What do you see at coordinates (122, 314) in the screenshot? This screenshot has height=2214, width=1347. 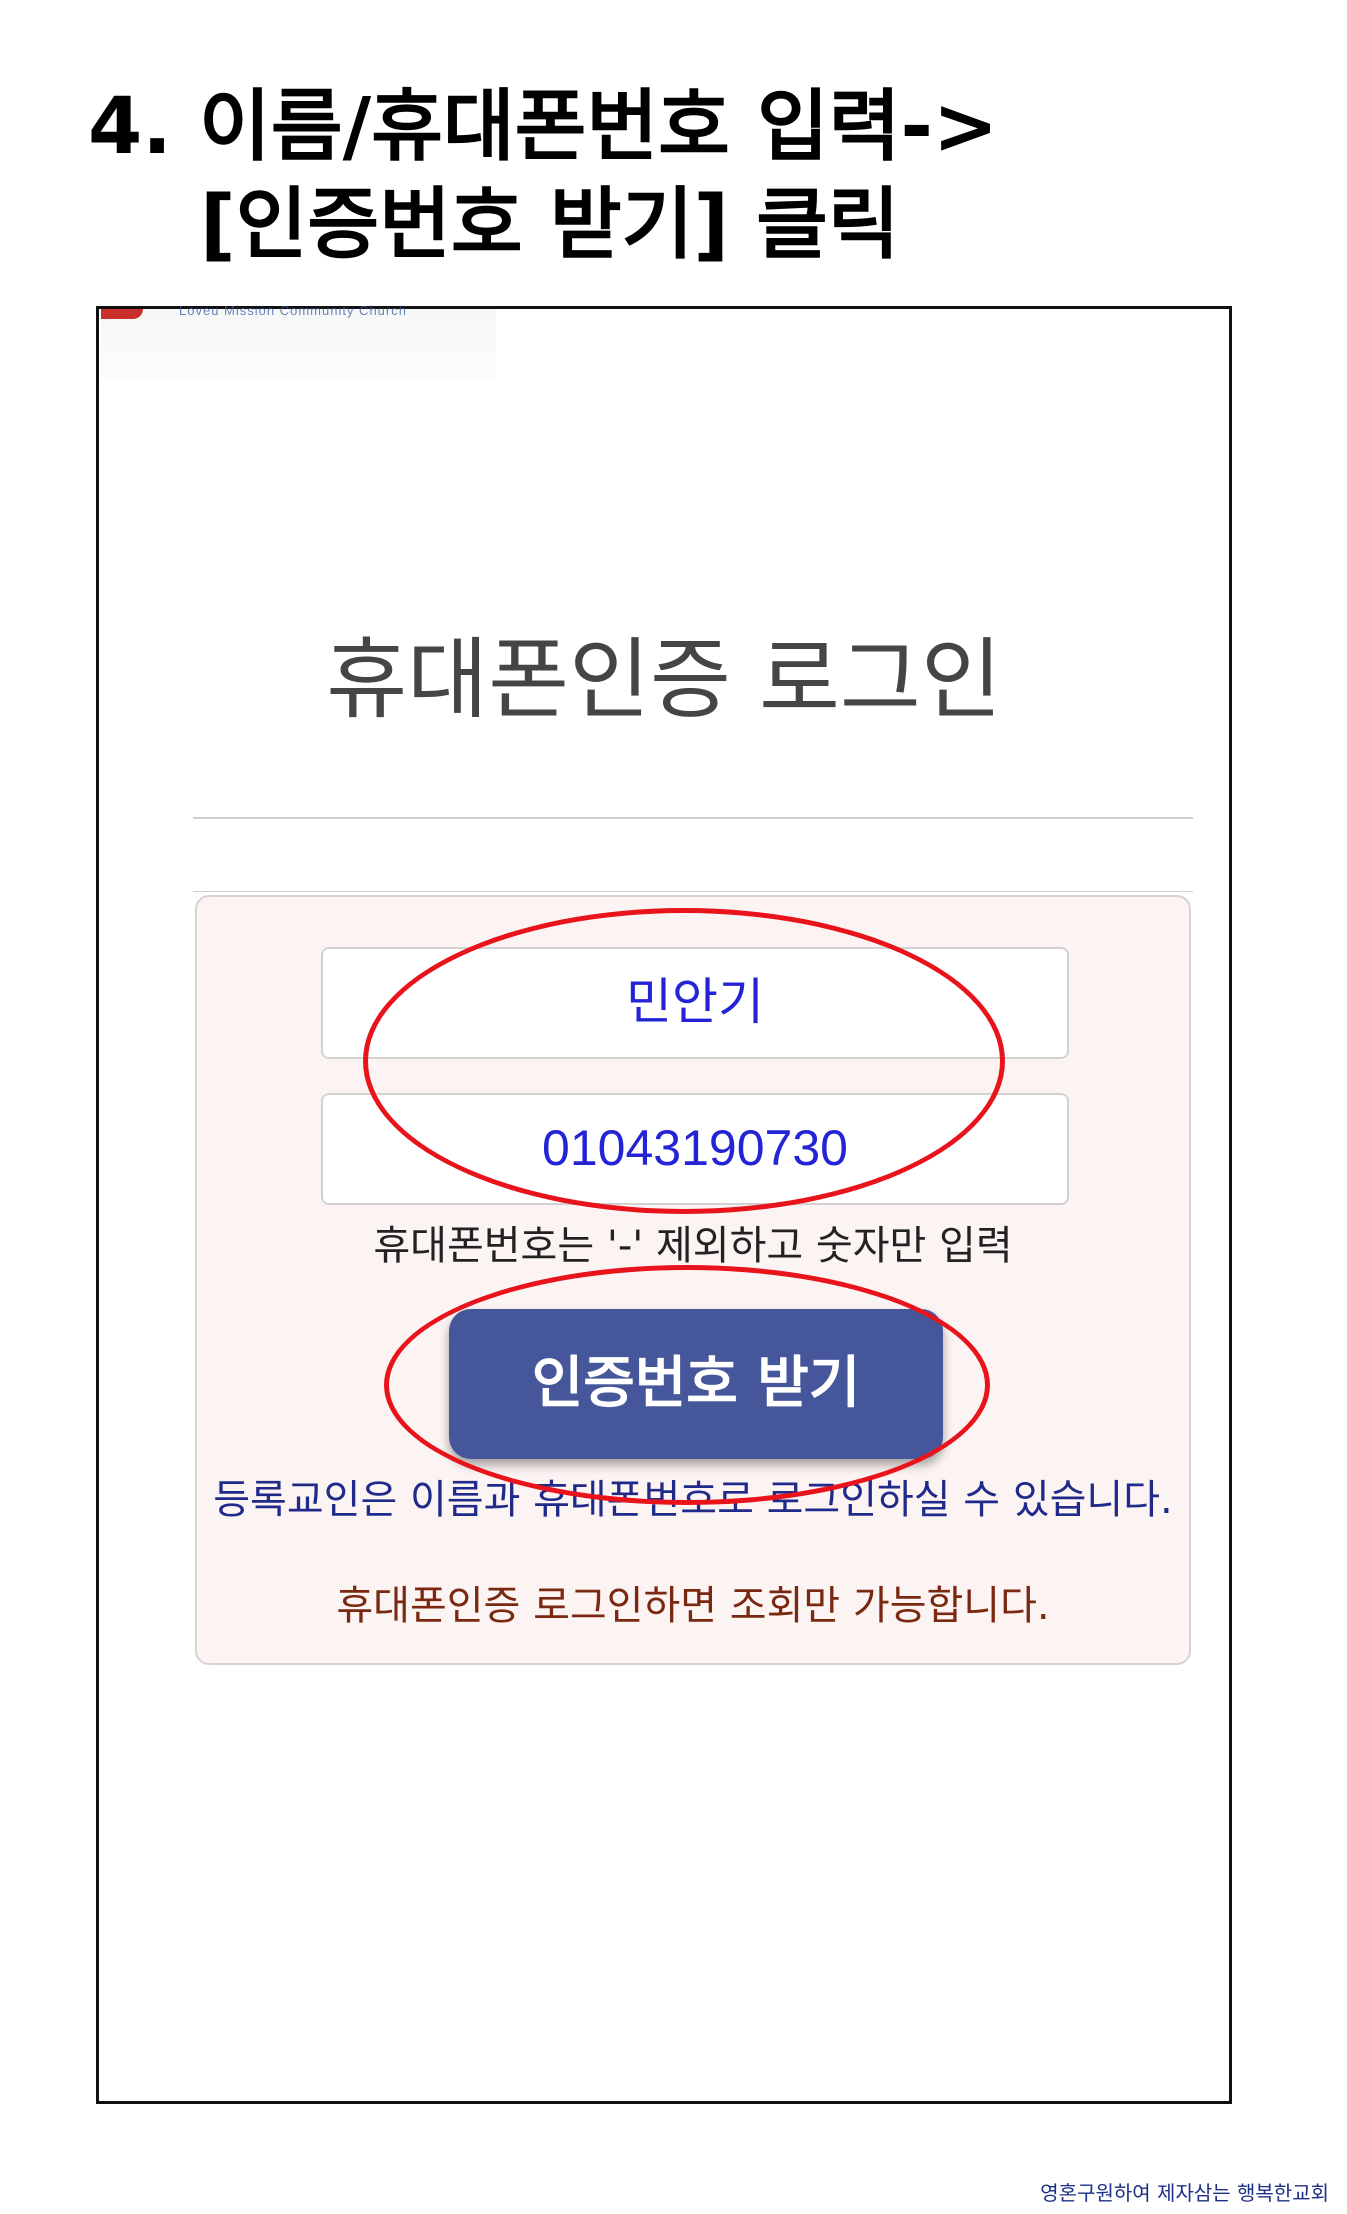 I see `logo-mark-icon` at bounding box center [122, 314].